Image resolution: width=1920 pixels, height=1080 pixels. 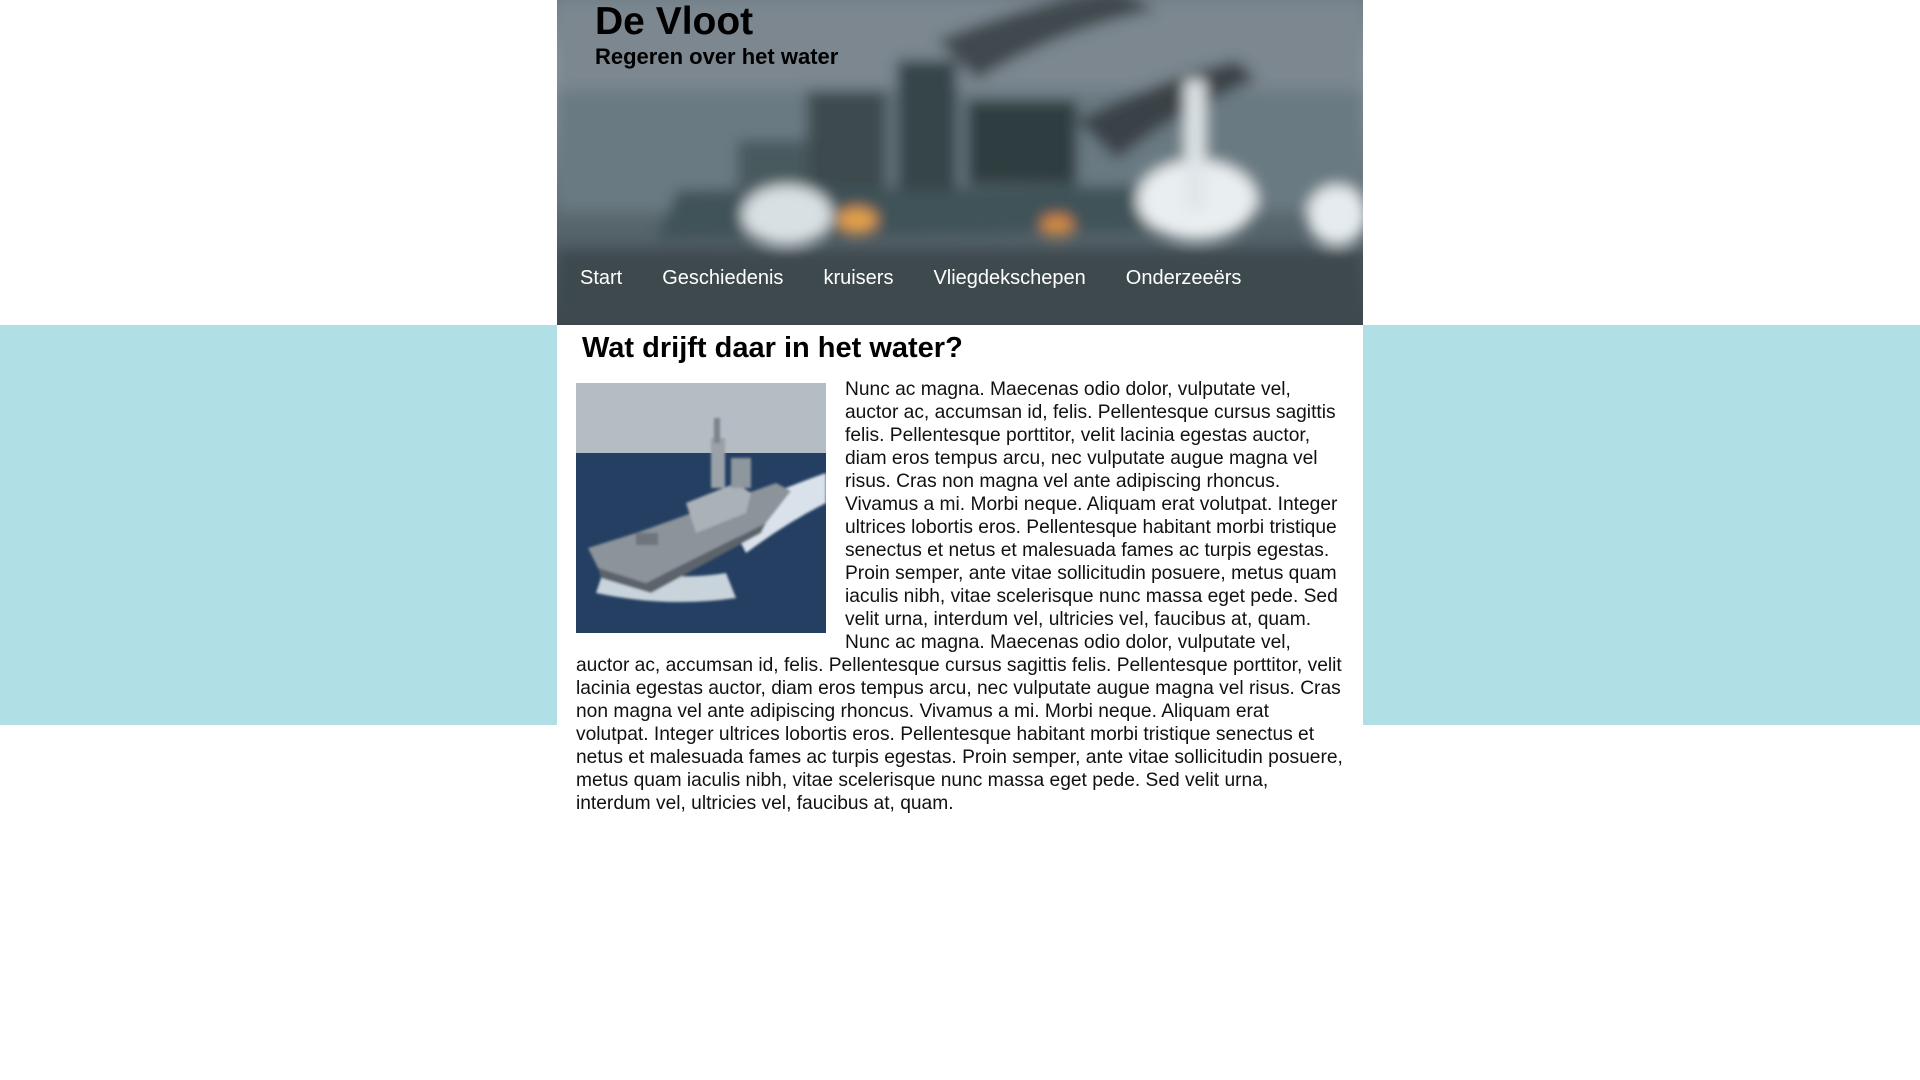 I want to click on article-title: Wat drijft daar in het water?, so click(x=772, y=348).